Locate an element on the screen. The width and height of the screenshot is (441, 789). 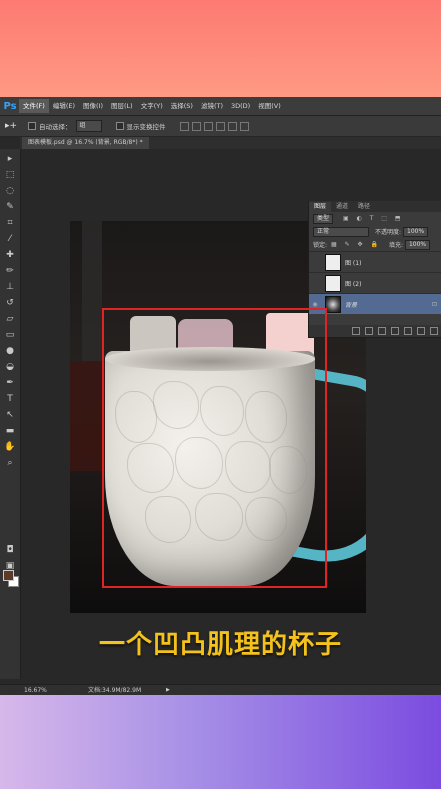
adjustment-icon is located at coordinates (395, 331).